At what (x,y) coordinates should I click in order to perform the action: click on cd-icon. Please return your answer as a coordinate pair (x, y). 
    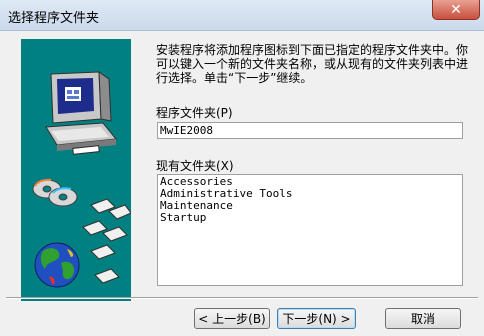
    Looking at the image, I should click on (55, 192).